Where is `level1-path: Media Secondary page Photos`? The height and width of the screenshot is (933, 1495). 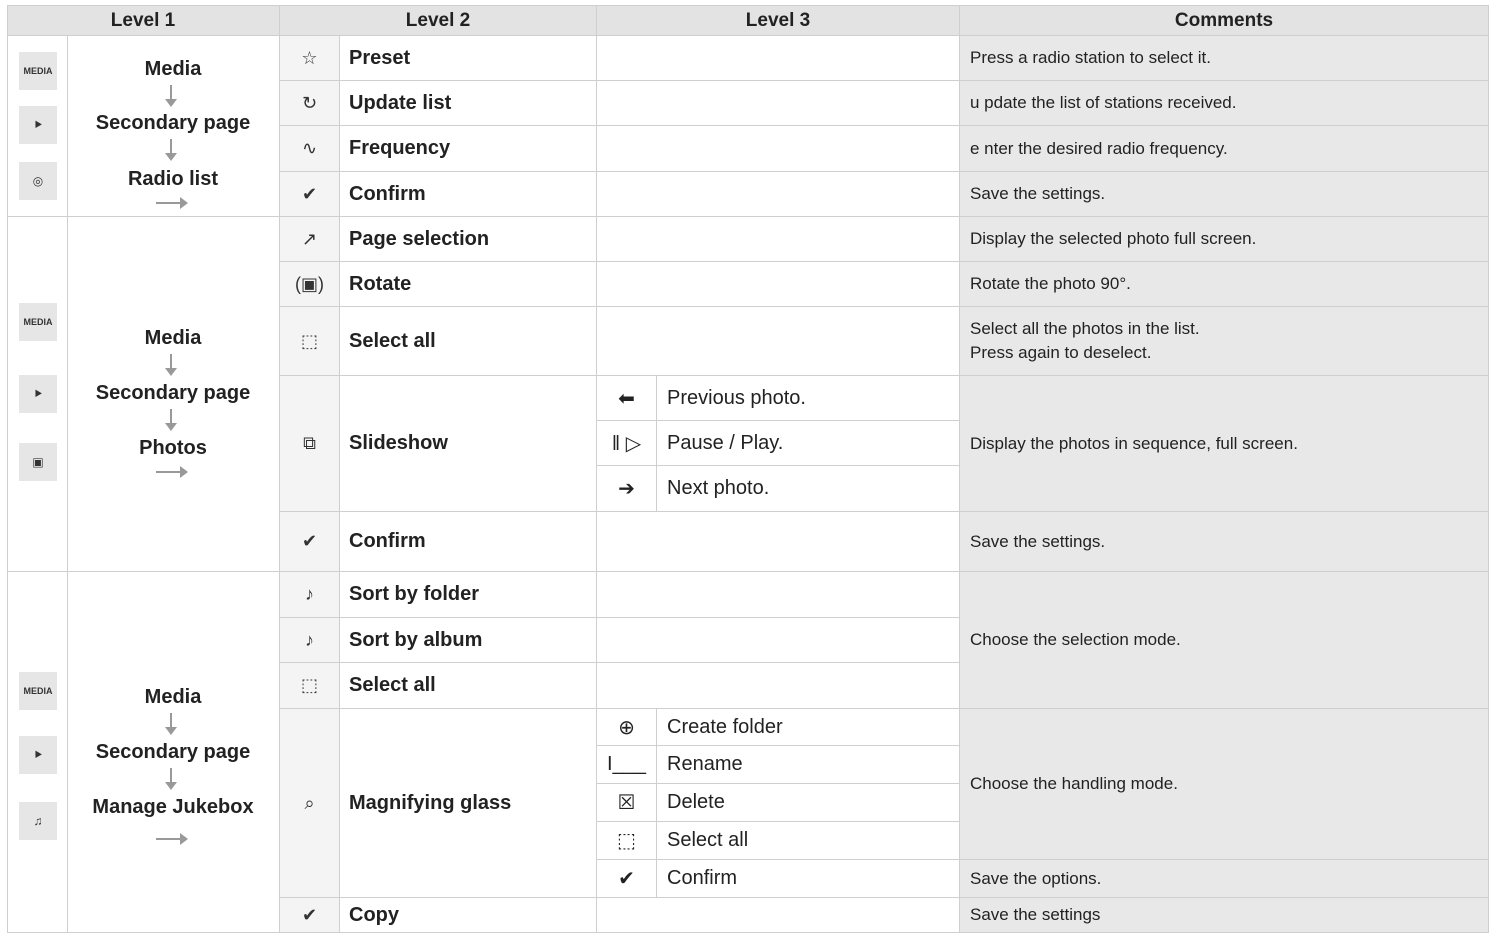 level1-path: Media Secondary page Photos is located at coordinates (174, 394).